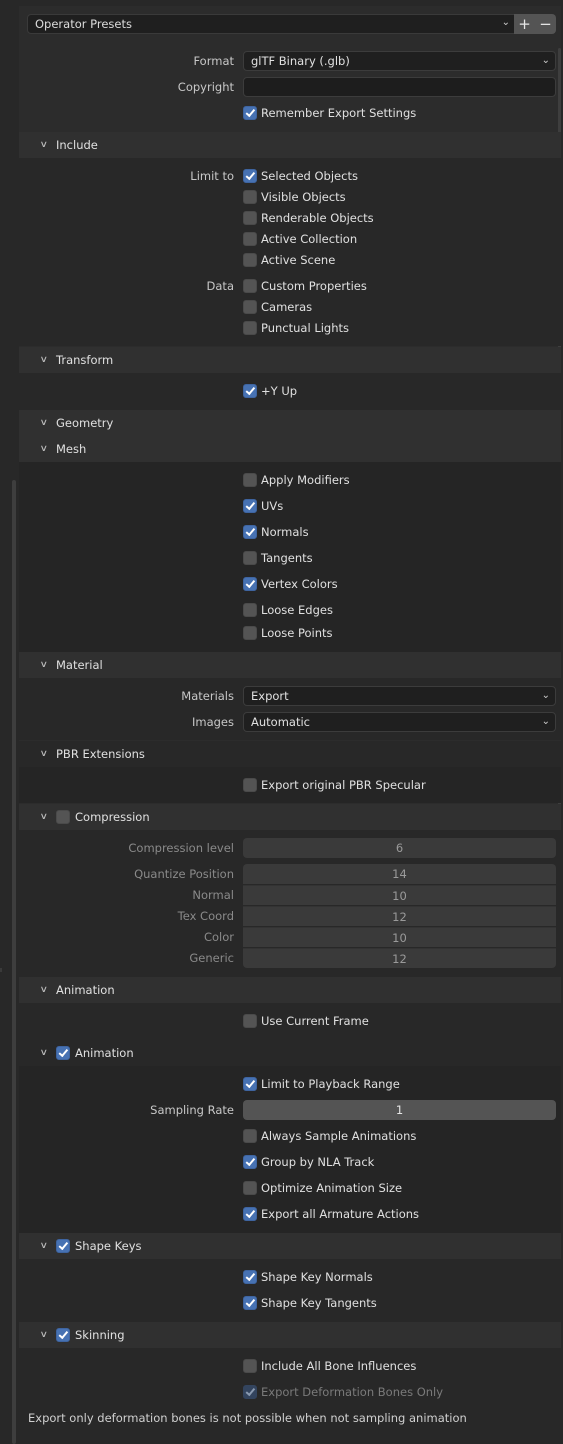 The image size is (563, 1444). I want to click on data-cameras-checkbox: Cameras, so click(277, 307).